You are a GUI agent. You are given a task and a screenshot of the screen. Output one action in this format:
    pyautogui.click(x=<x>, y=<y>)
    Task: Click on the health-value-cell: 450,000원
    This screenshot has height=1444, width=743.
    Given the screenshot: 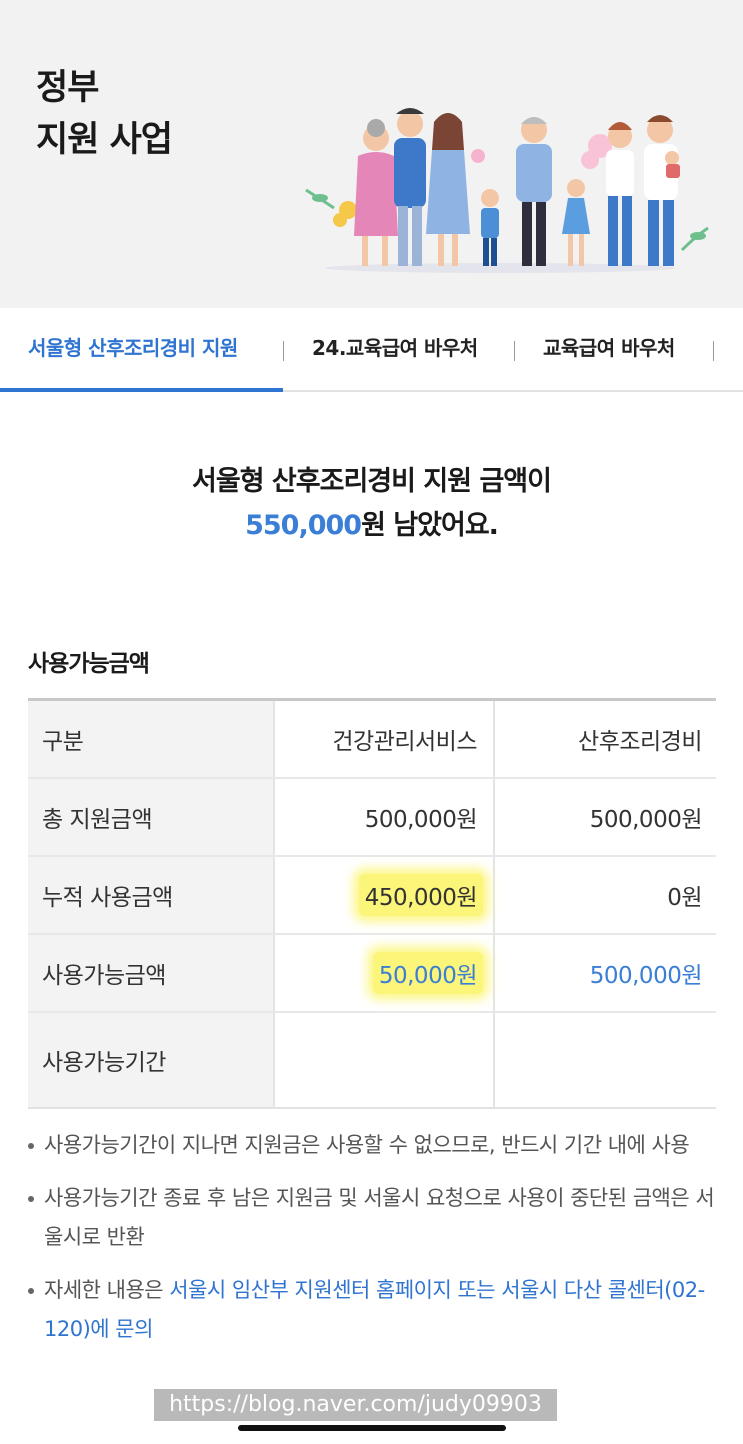 What is the action you would take?
    pyautogui.click(x=385, y=895)
    